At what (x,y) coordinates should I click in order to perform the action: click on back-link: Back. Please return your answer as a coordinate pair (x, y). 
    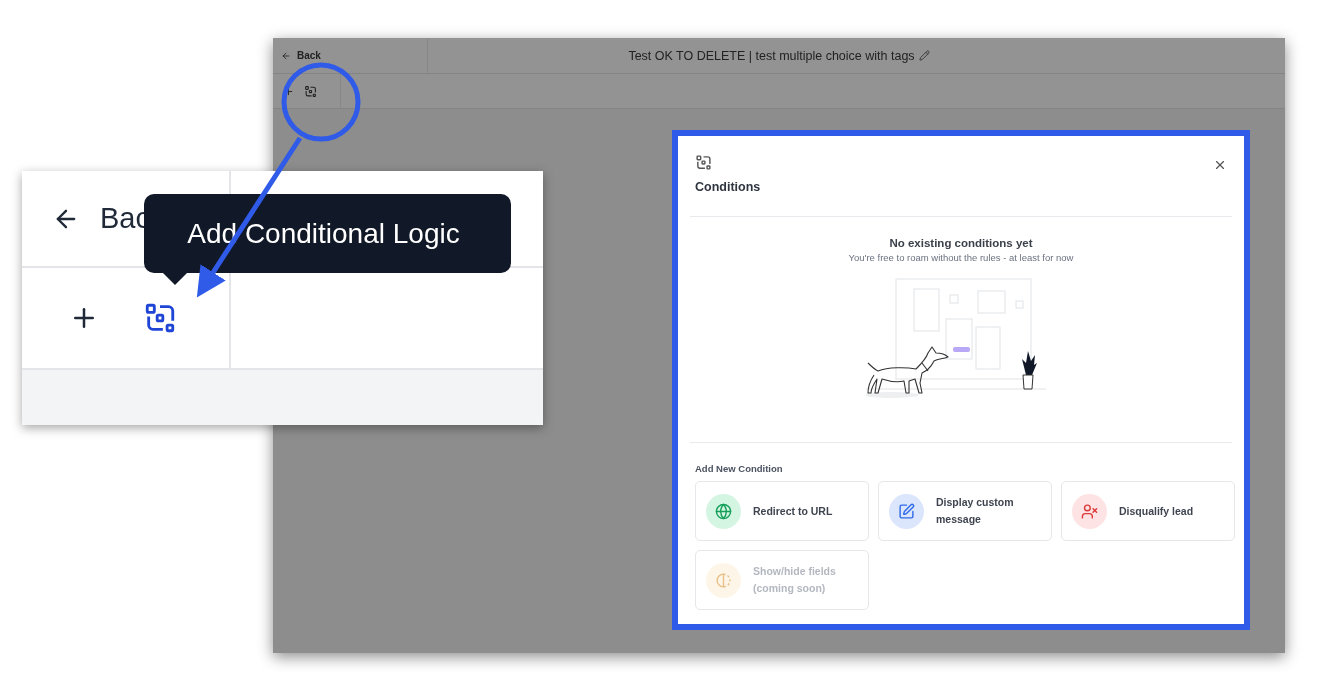
    Looking at the image, I should click on (350, 55).